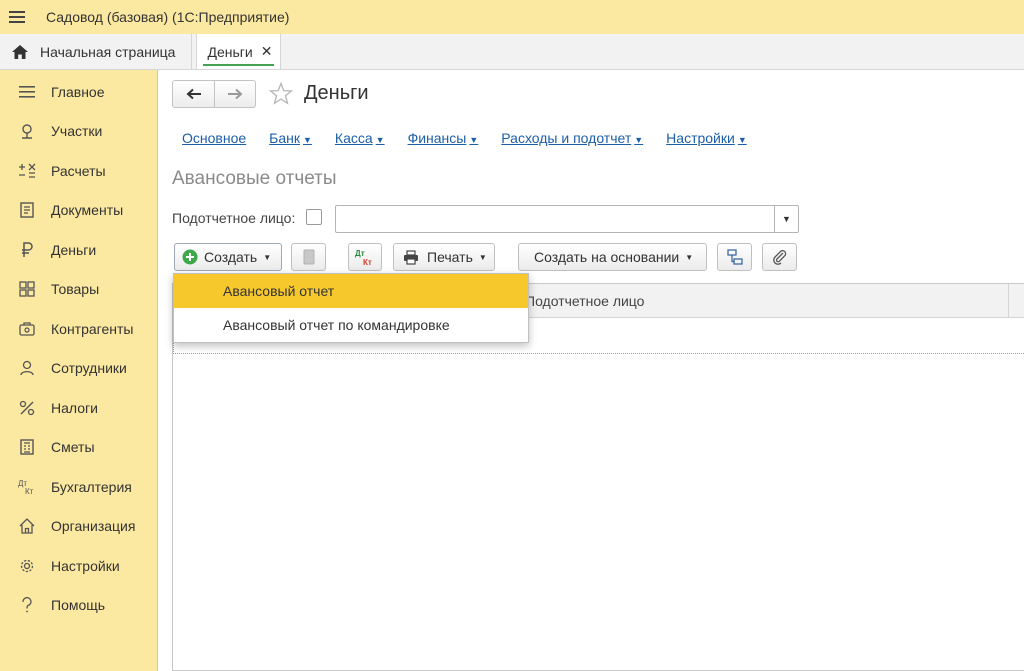 Image resolution: width=1024 pixels, height=671 pixels. Describe the element at coordinates (93, 526) in the screenshot. I see `sidebar-item-label: Организация` at that location.